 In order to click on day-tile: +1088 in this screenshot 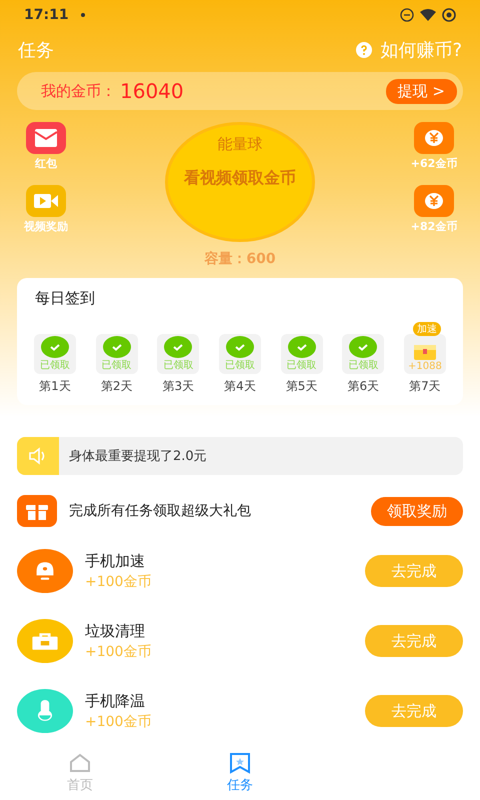, I will do `click(425, 354)`.